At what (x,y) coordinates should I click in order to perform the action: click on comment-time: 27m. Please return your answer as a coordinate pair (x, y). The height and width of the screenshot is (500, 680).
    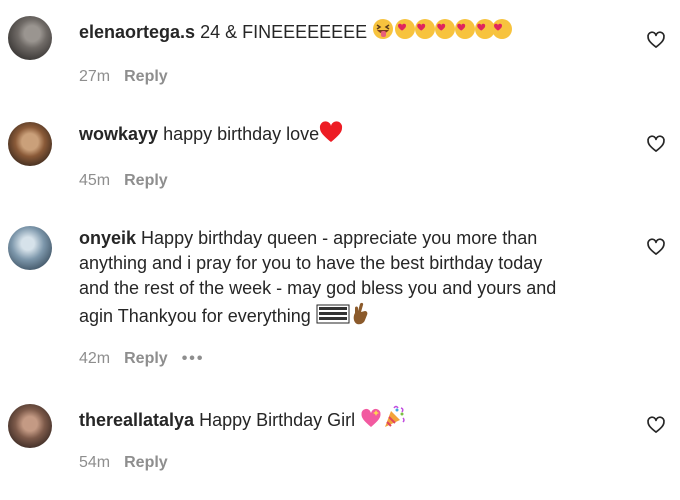
    Looking at the image, I should click on (95, 76).